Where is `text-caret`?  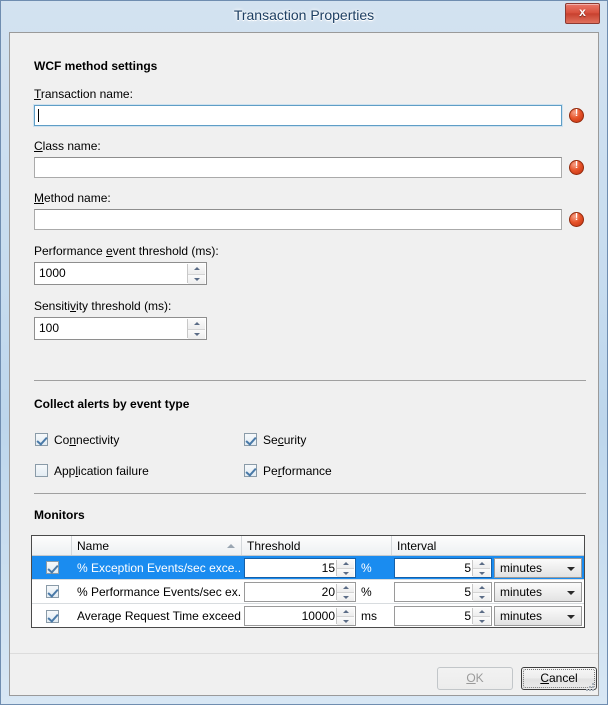
text-caret is located at coordinates (38, 115).